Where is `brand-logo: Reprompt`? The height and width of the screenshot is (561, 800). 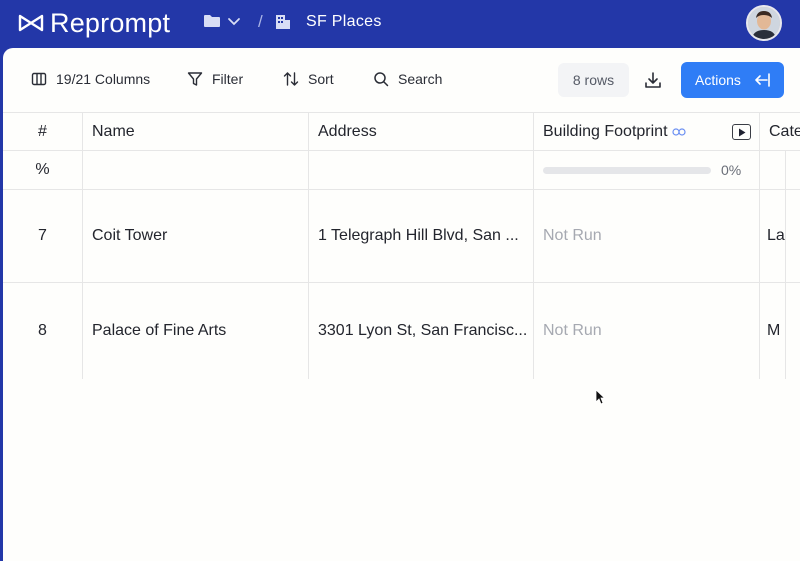
brand-logo: Reprompt is located at coordinates (94, 23).